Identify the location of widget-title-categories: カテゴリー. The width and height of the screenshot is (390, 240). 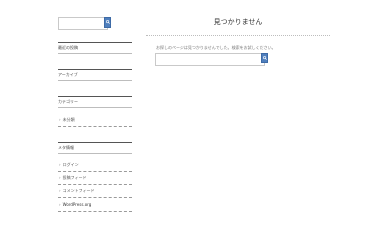
(68, 101).